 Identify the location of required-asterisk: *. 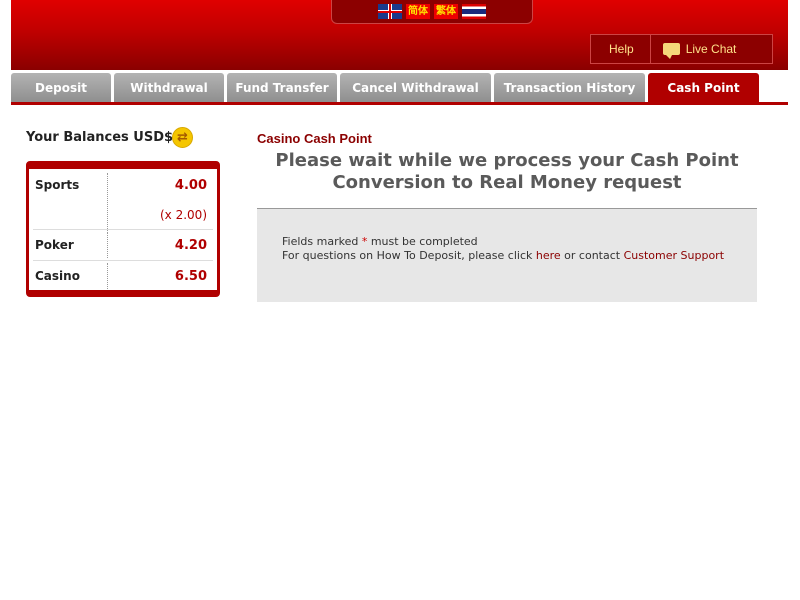
(364, 241).